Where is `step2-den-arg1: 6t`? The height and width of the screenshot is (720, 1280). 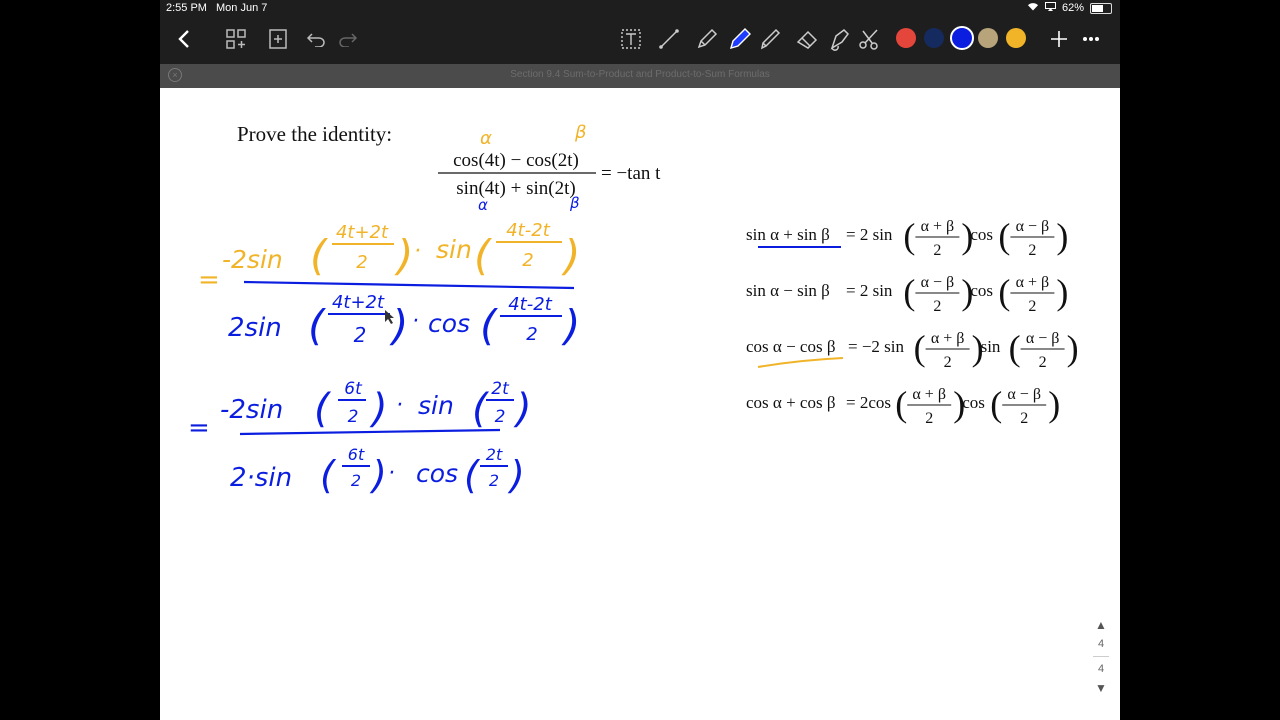 step2-den-arg1: 6t is located at coordinates (356, 454).